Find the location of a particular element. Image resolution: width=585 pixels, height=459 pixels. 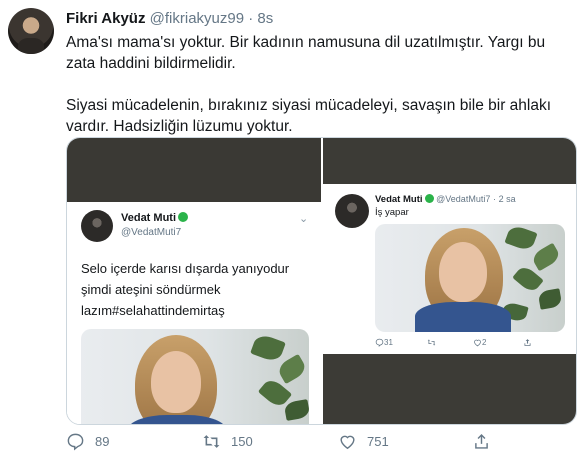

tweet-header: Fikri Akyüz @fikriakyuz99 · 8s is located at coordinates (169, 18).